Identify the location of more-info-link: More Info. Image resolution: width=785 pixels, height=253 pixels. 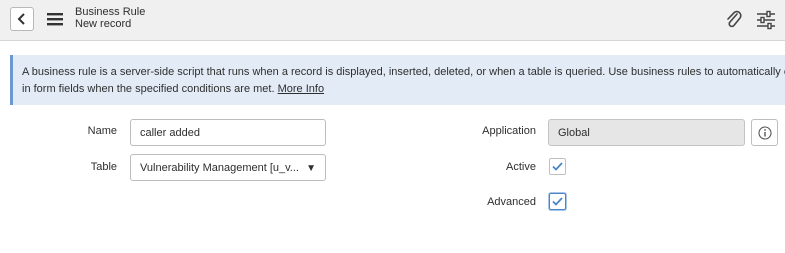
(301, 89).